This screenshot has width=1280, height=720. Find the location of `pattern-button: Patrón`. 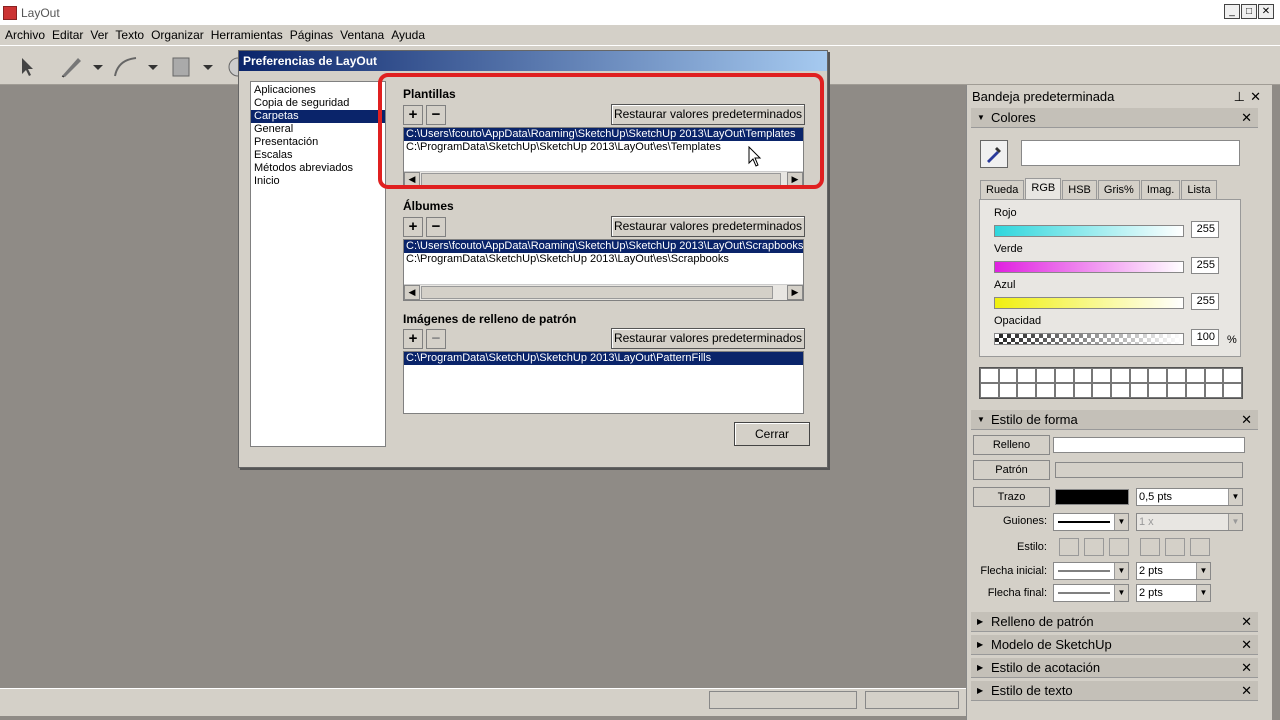

pattern-button: Patrón is located at coordinates (1011, 470).